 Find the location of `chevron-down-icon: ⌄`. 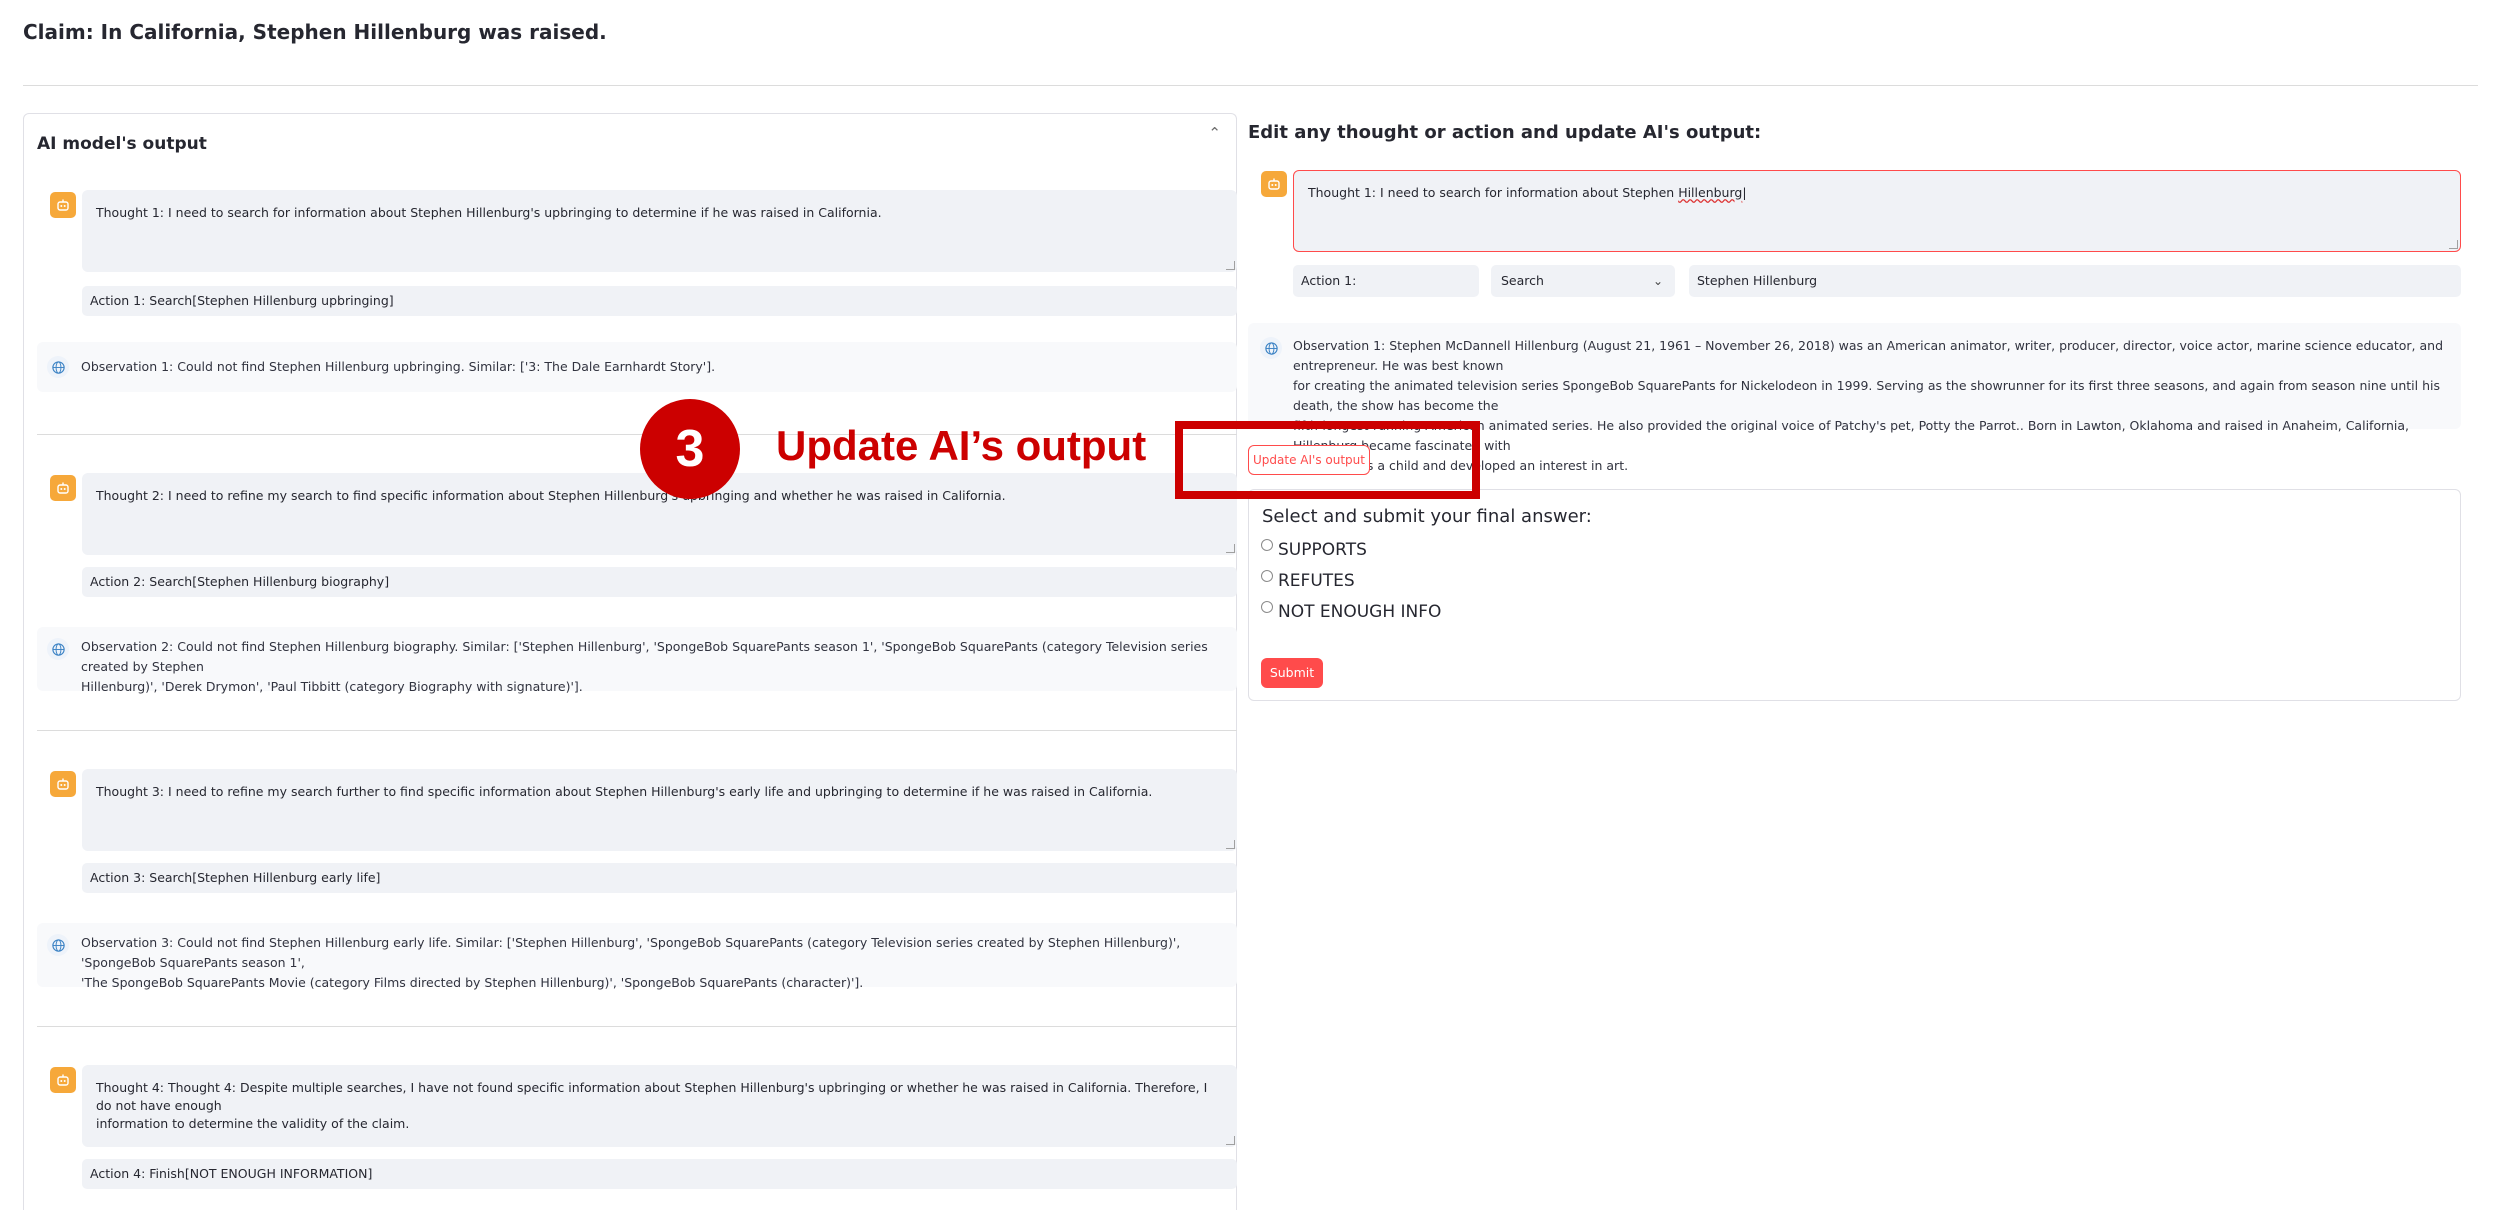

chevron-down-icon: ⌄ is located at coordinates (1657, 281).